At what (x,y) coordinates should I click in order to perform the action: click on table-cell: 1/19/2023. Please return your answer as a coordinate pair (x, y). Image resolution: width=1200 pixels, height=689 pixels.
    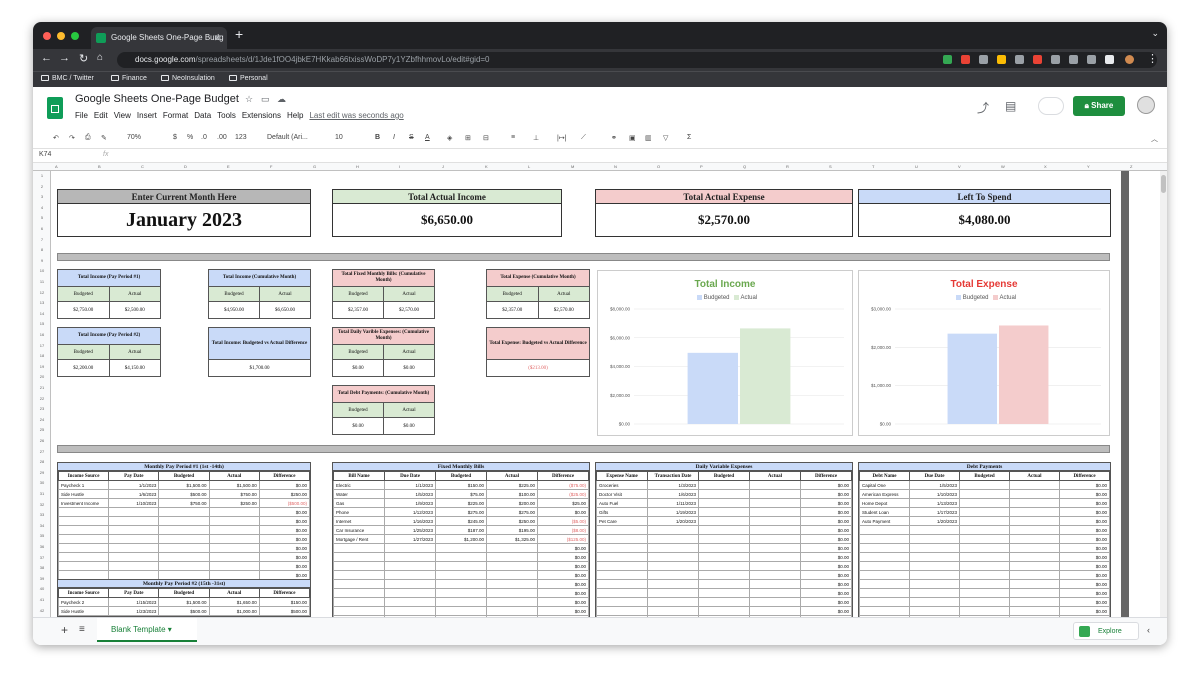
    Looking at the image, I should click on (673, 512).